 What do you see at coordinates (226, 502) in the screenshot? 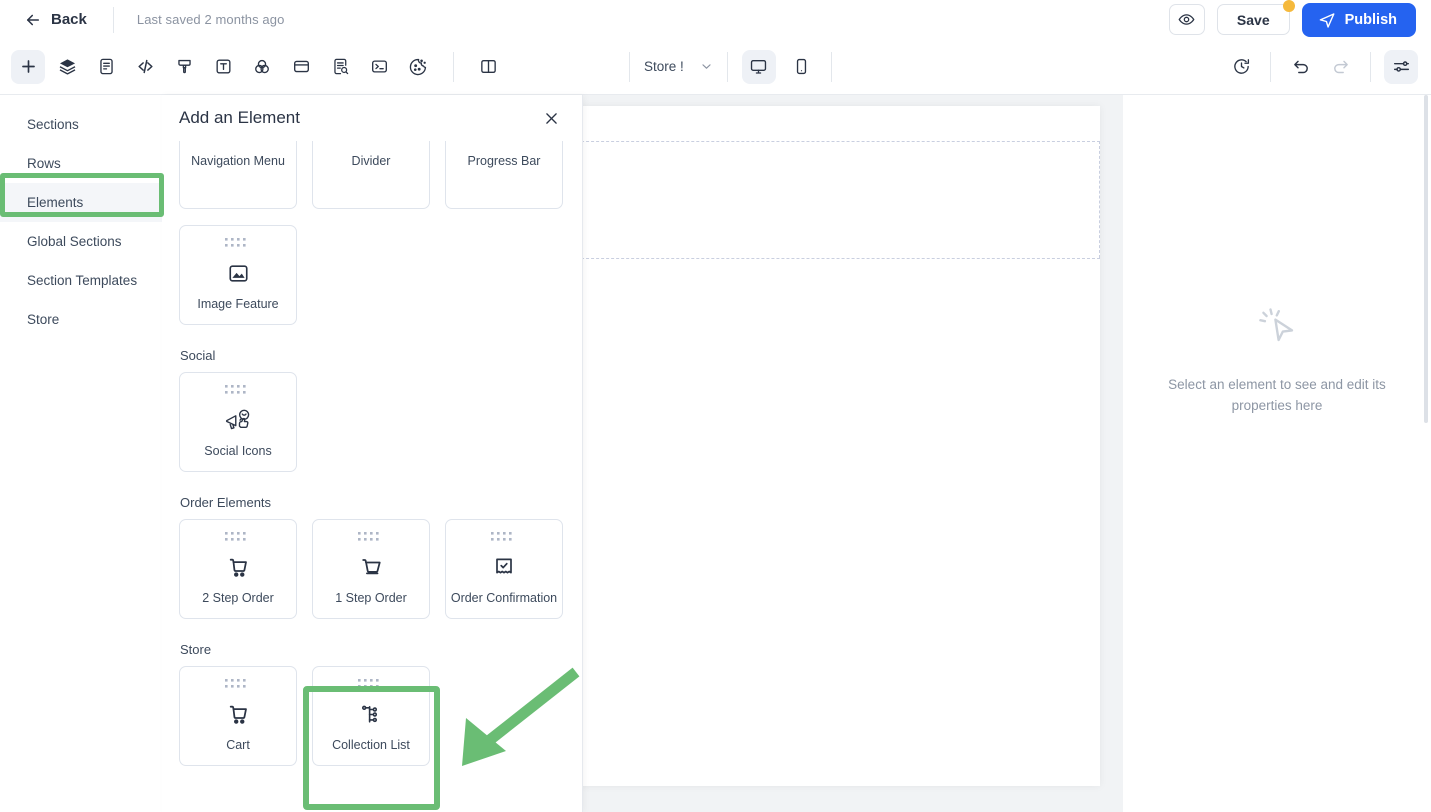
I see `group-label-order-elements: Order Elements` at bounding box center [226, 502].